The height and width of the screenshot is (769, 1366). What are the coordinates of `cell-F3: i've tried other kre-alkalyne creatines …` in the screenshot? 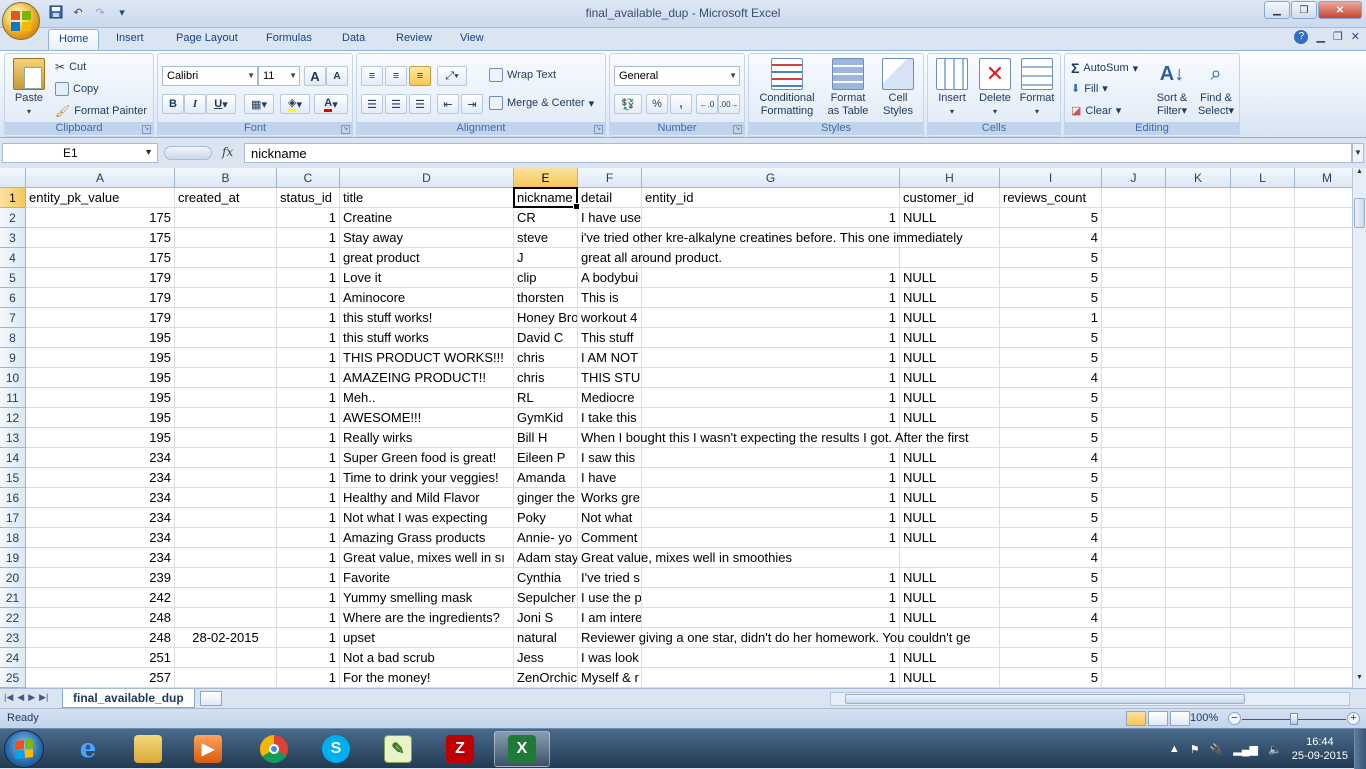 It's located at (770, 238).